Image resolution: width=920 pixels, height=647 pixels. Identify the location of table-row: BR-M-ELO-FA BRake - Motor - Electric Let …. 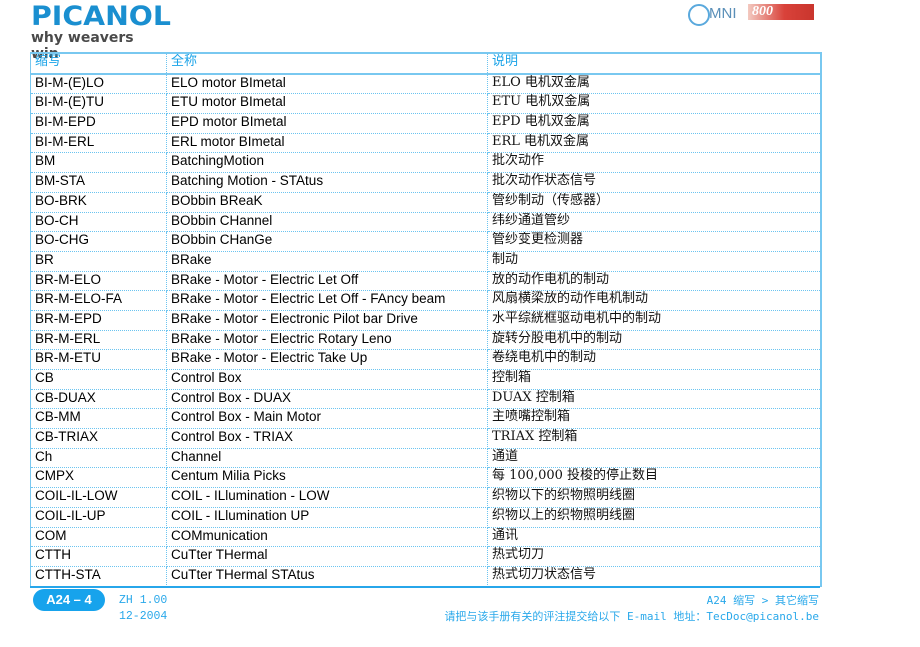
(426, 300).